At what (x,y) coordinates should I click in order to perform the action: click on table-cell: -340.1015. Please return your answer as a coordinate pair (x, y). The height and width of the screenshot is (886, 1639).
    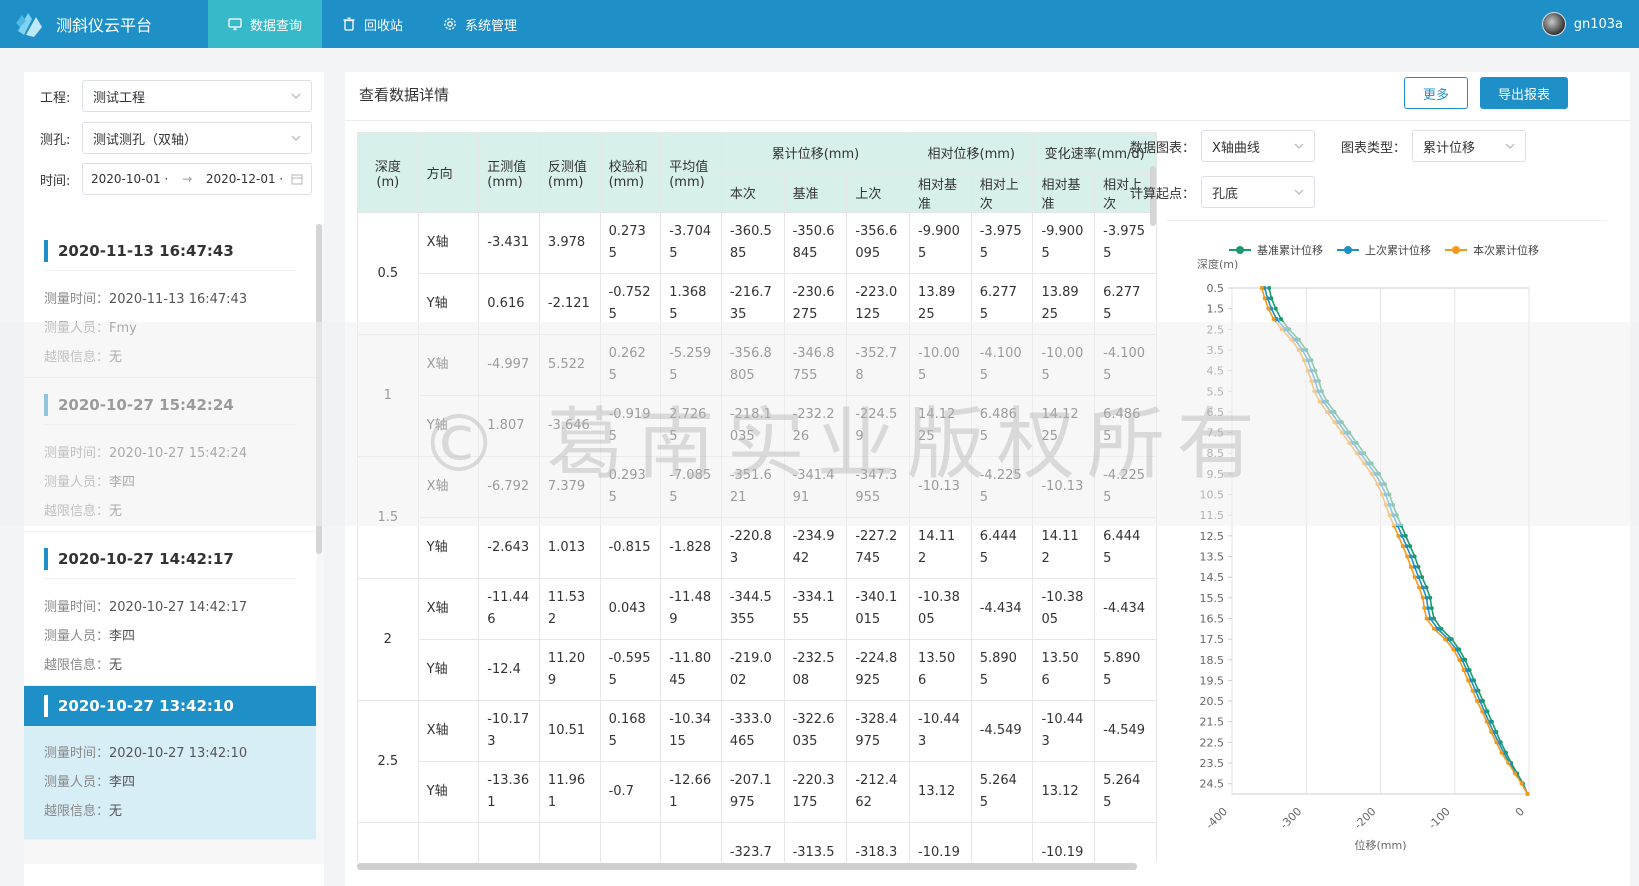
    Looking at the image, I should click on (878, 609).